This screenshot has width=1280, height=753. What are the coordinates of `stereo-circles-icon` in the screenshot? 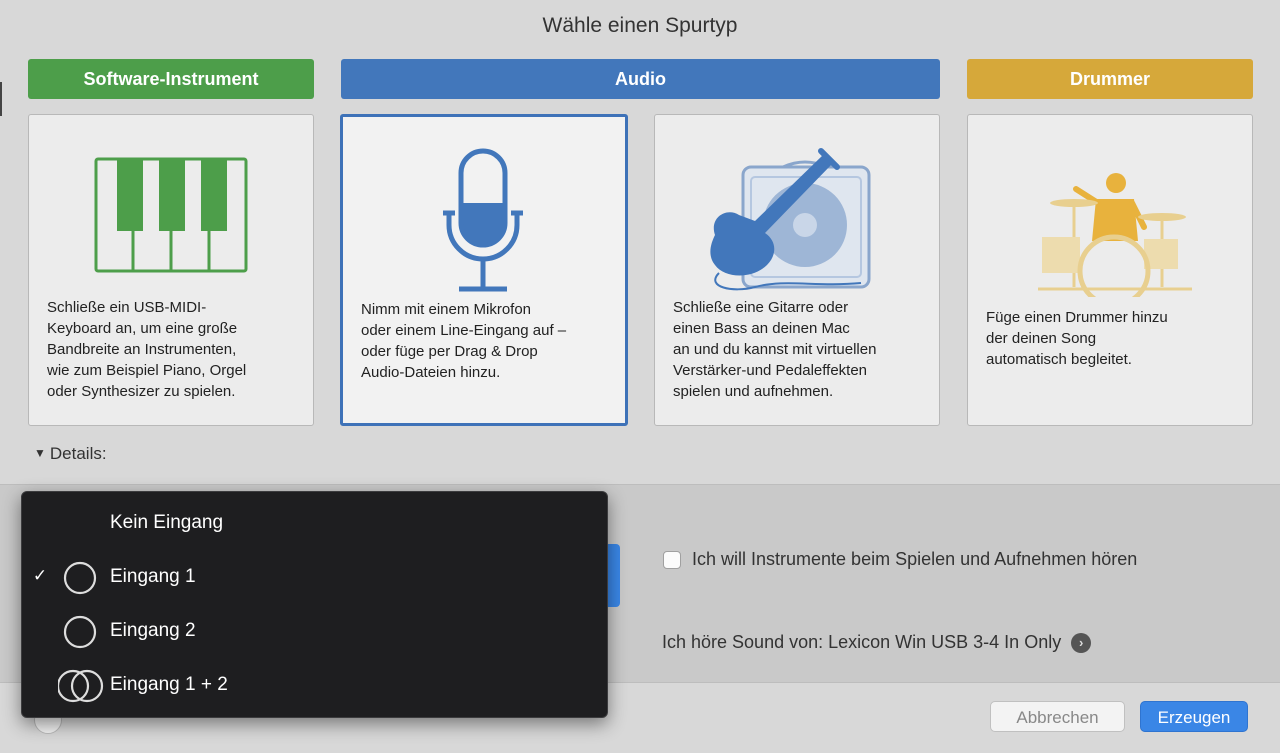 It's located at (81, 686).